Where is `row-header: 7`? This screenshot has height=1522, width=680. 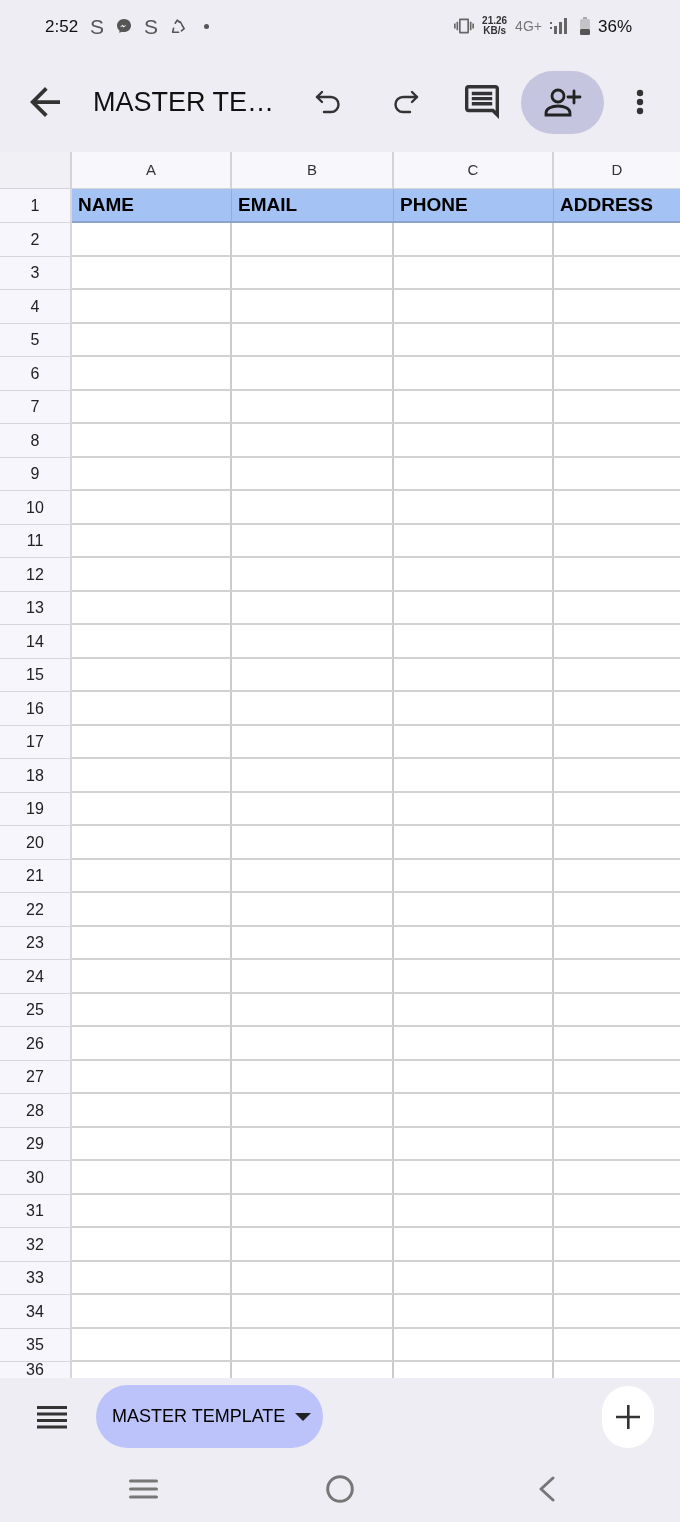 row-header: 7 is located at coordinates (36, 407).